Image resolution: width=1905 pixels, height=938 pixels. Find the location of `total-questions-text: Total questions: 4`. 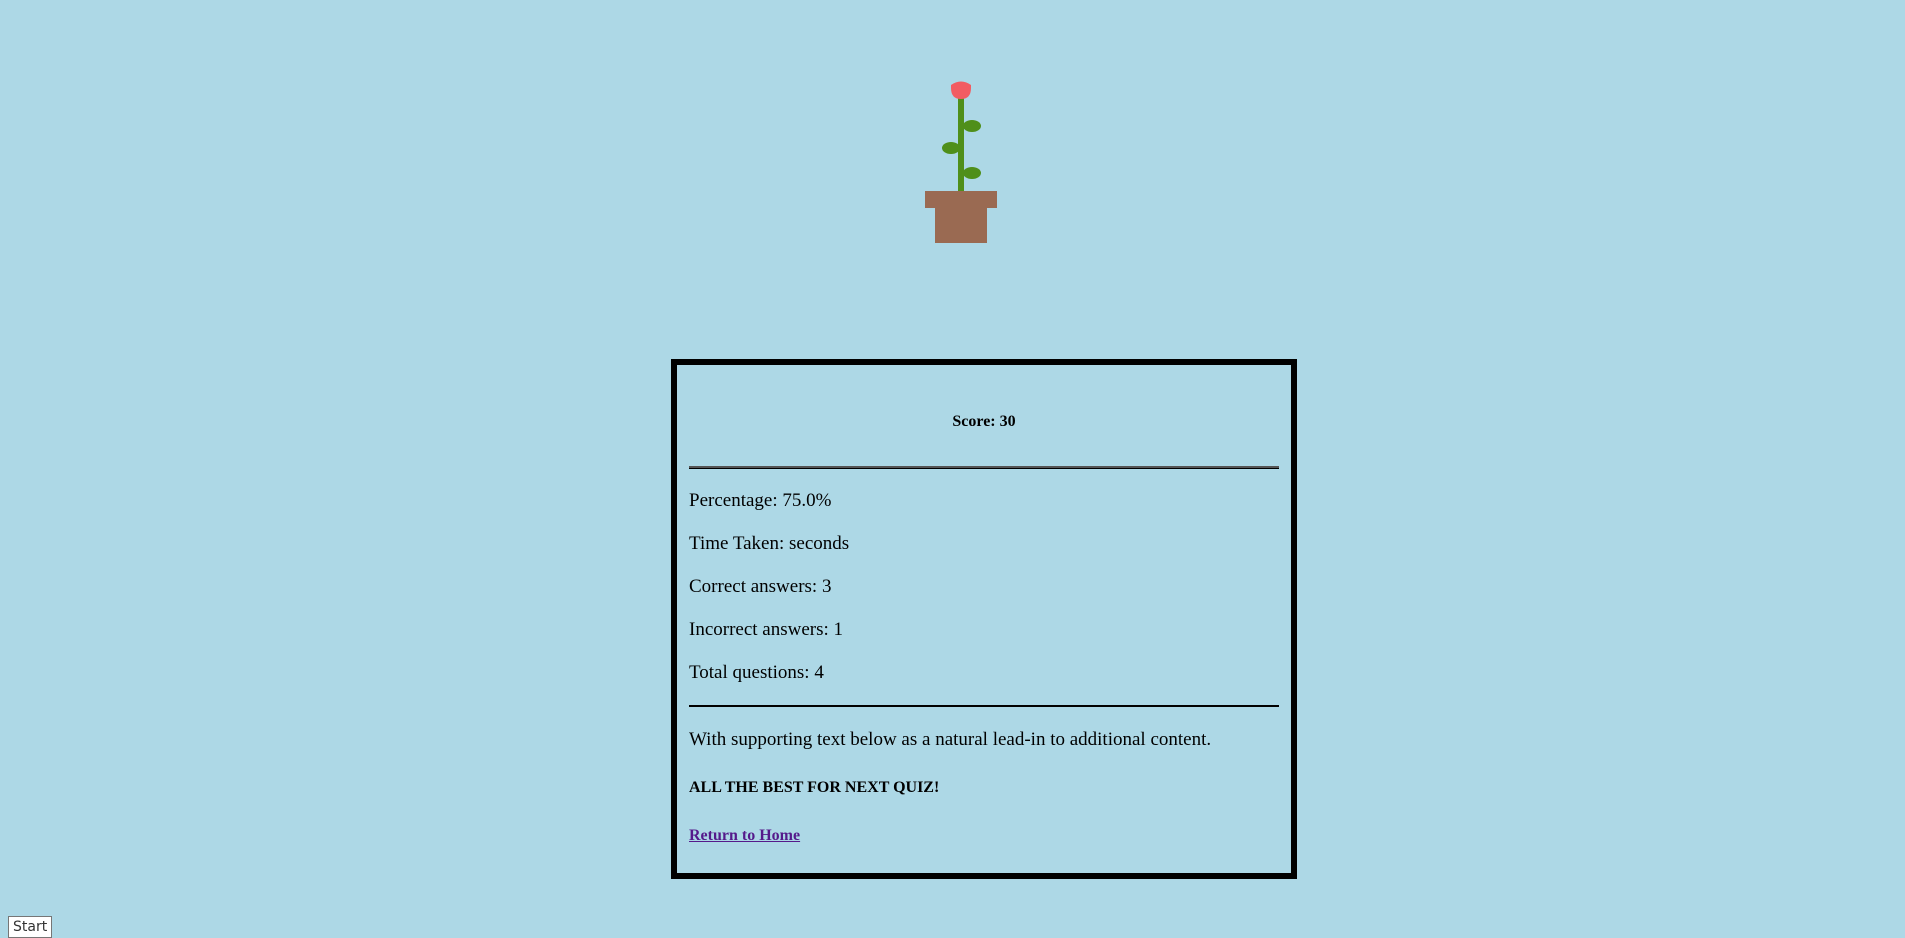

total-questions-text: Total questions: 4 is located at coordinates (756, 672).